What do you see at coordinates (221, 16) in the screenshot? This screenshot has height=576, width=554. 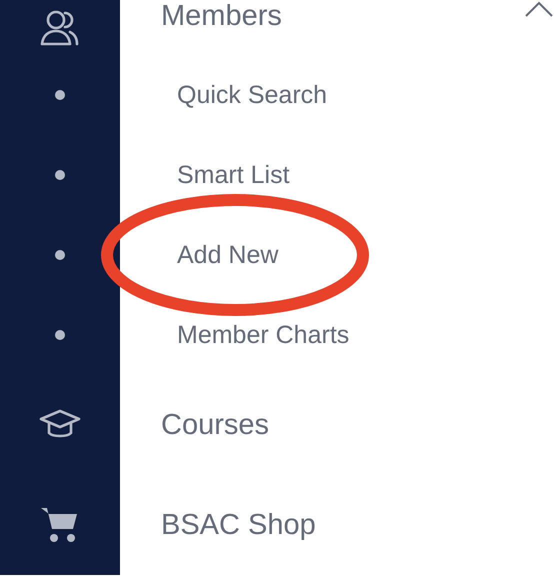 I see `menu-item: Members` at bounding box center [221, 16].